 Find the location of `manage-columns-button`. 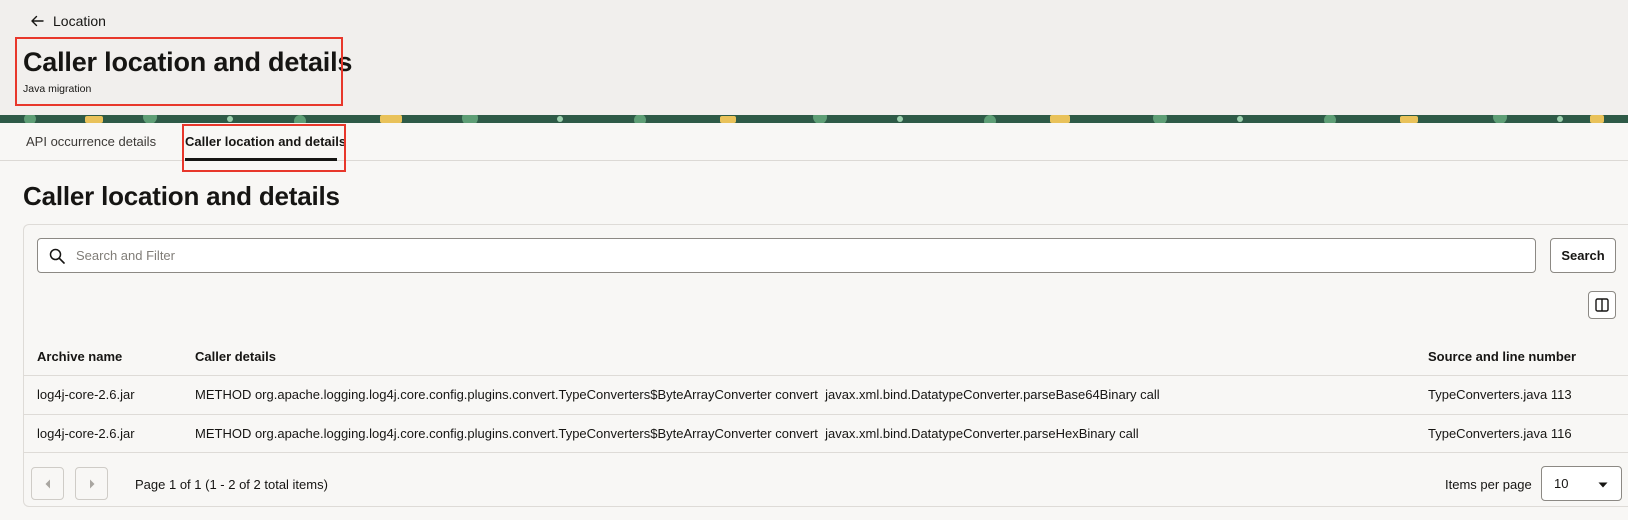

manage-columns-button is located at coordinates (1602, 305).